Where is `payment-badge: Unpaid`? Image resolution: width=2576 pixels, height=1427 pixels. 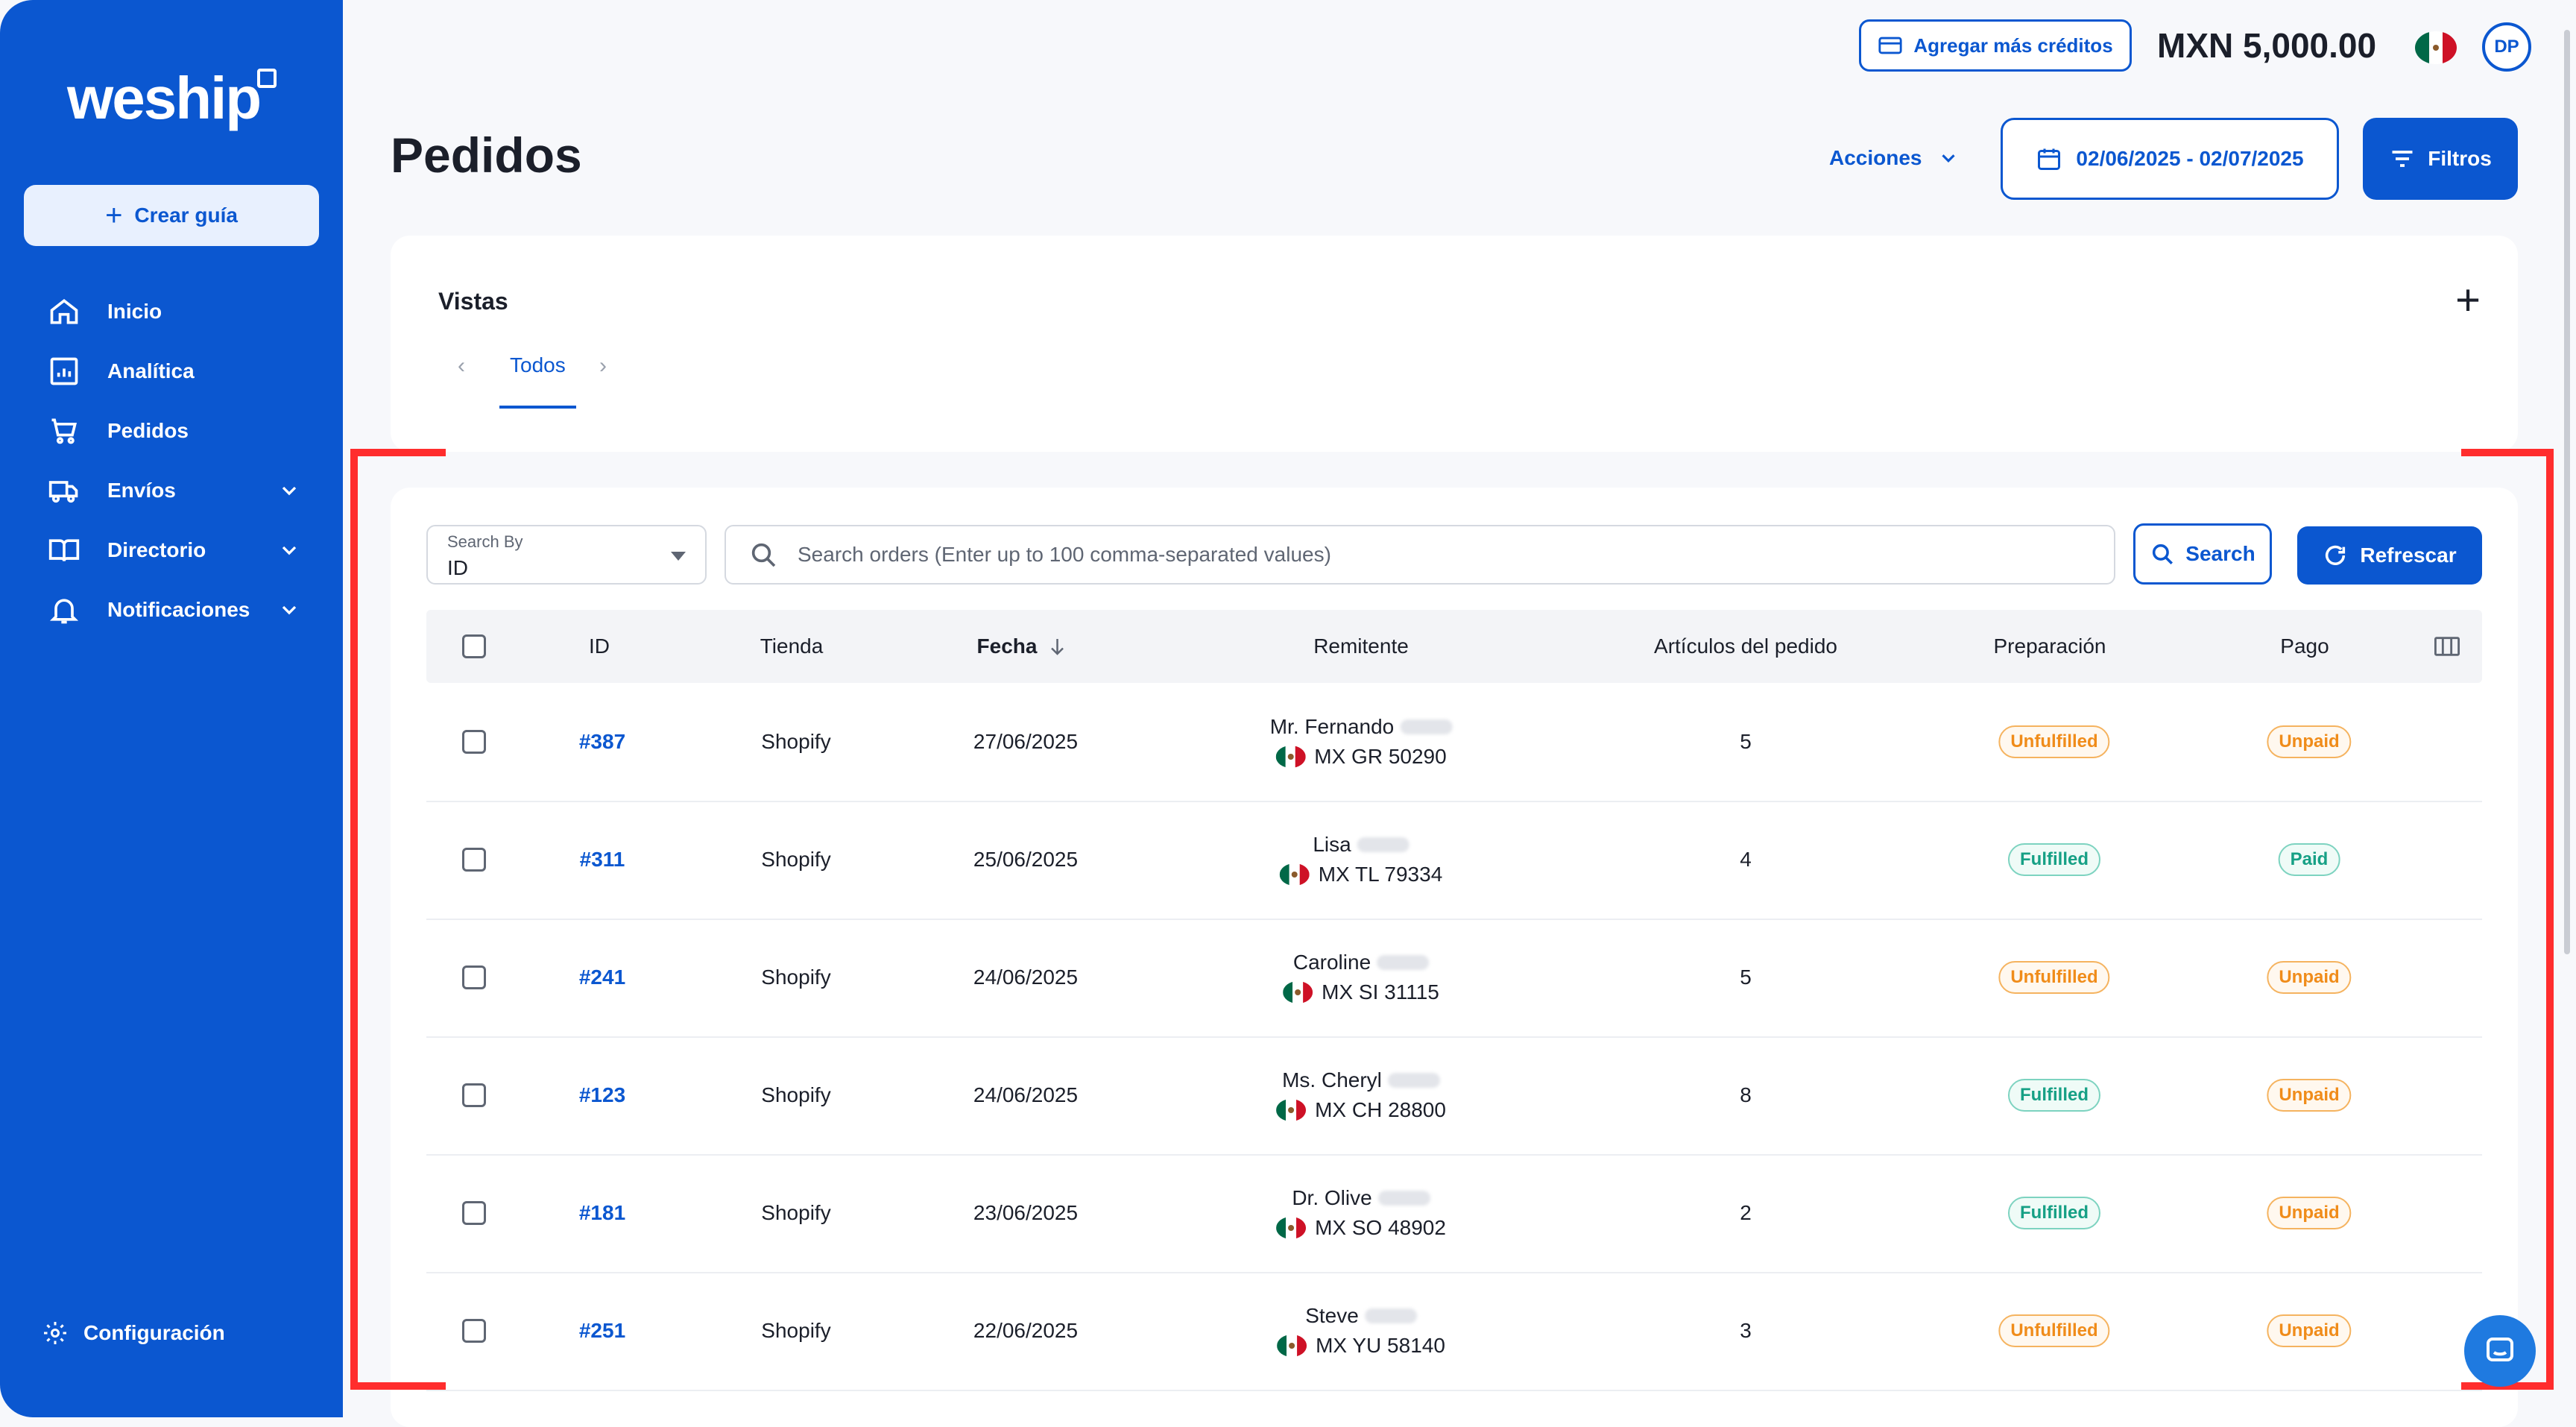 payment-badge: Unpaid is located at coordinates (2309, 1095).